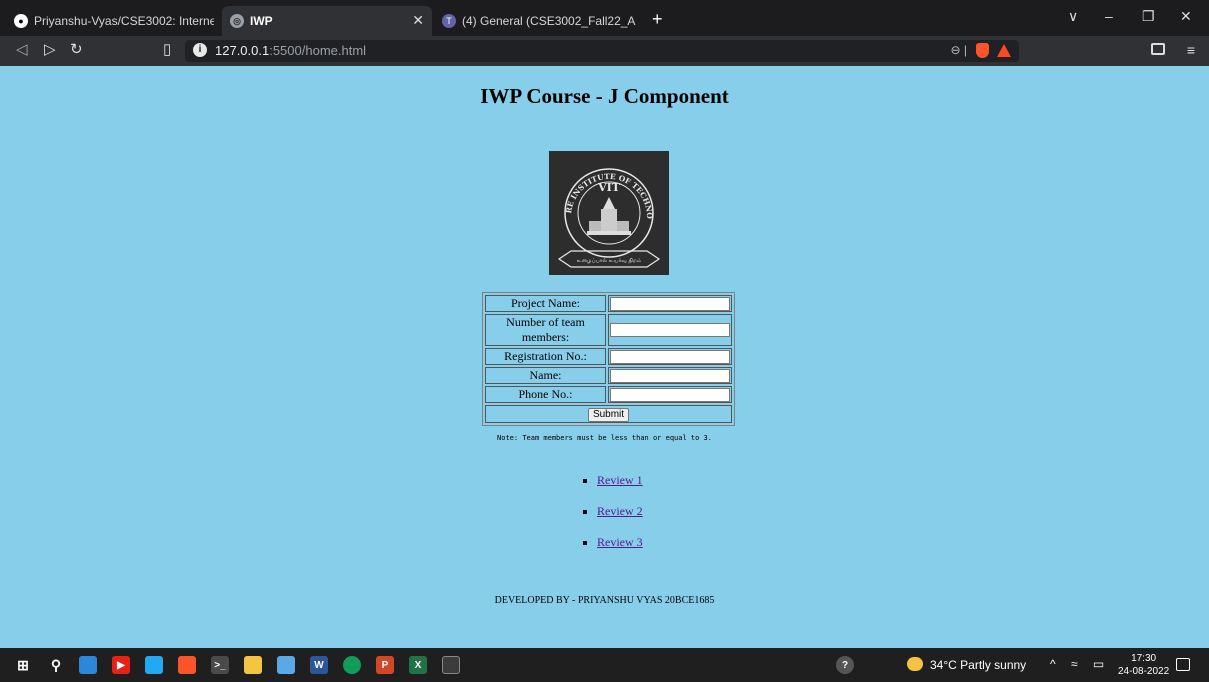 The height and width of the screenshot is (682, 1209). What do you see at coordinates (449, 21) in the screenshot?
I see `teams-icon: T` at bounding box center [449, 21].